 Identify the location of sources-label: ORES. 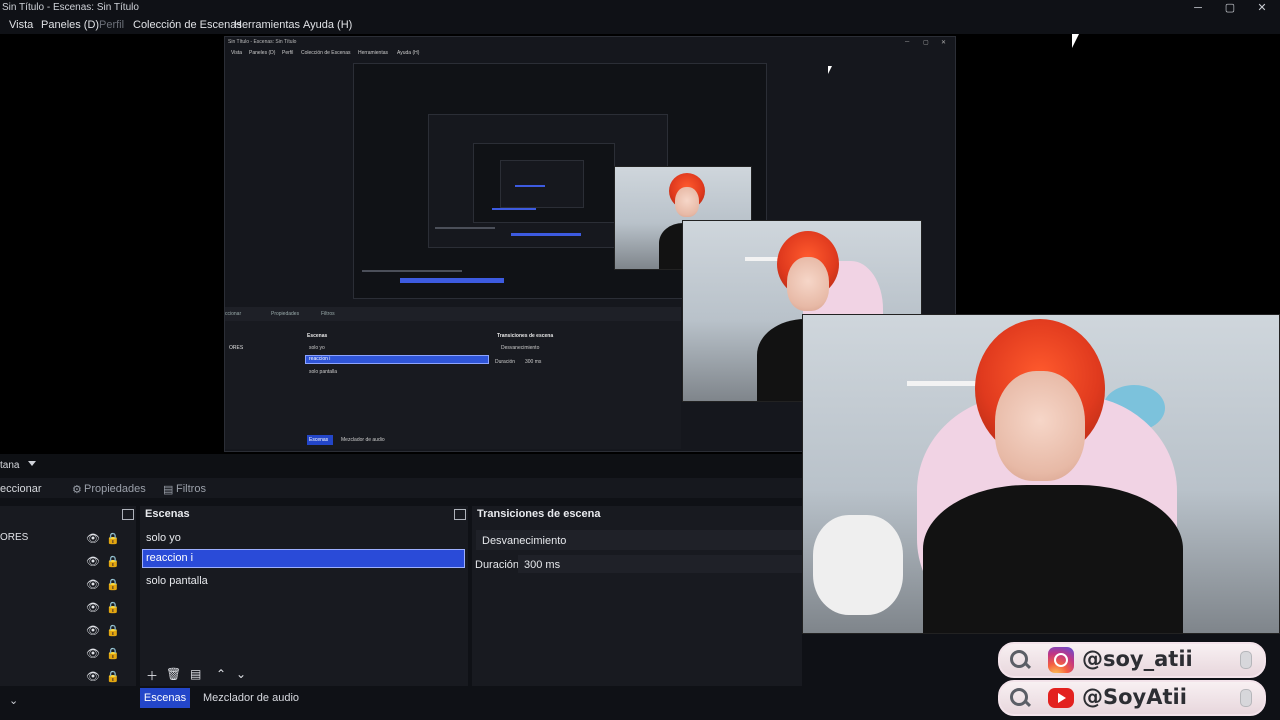
(14, 537).